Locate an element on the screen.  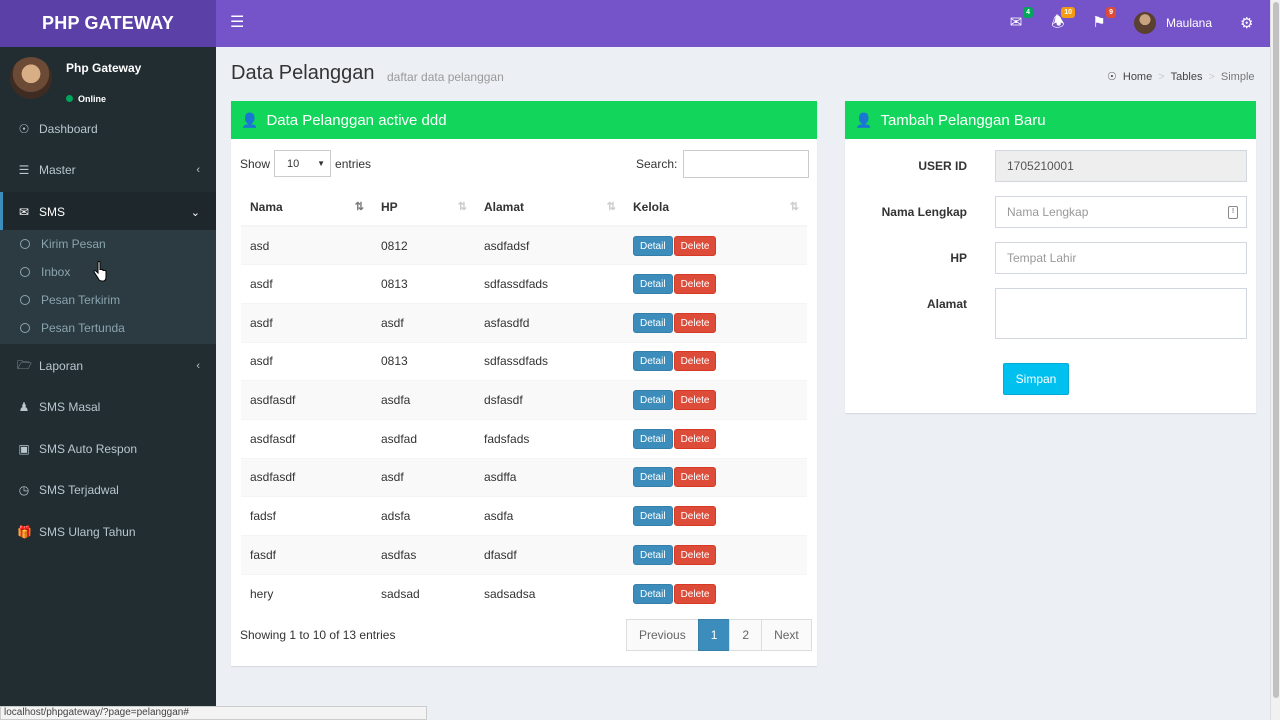
column-header-nama: Nama ⇅ is located at coordinates (306, 207).